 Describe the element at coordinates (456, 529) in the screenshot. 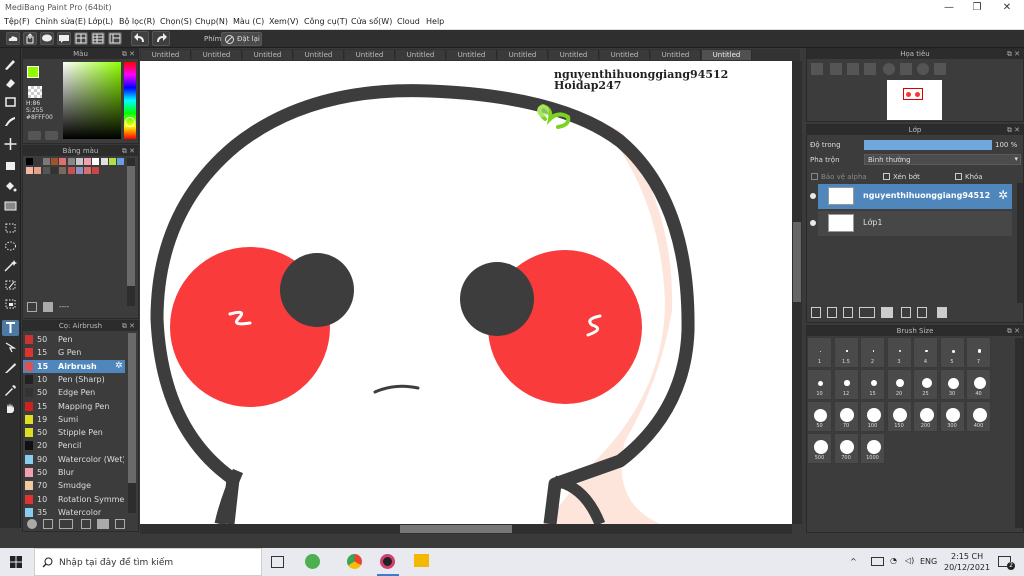

I see `canvas-horizontal-scroll-thumb` at that location.